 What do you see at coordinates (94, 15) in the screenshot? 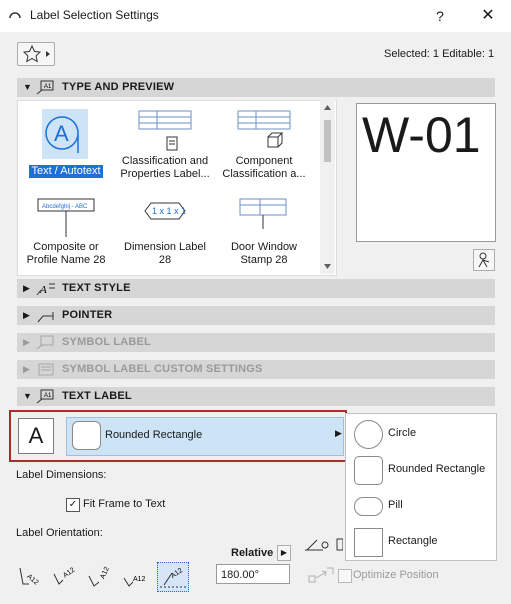
I see `window-title: Label Selection Settings` at bounding box center [94, 15].